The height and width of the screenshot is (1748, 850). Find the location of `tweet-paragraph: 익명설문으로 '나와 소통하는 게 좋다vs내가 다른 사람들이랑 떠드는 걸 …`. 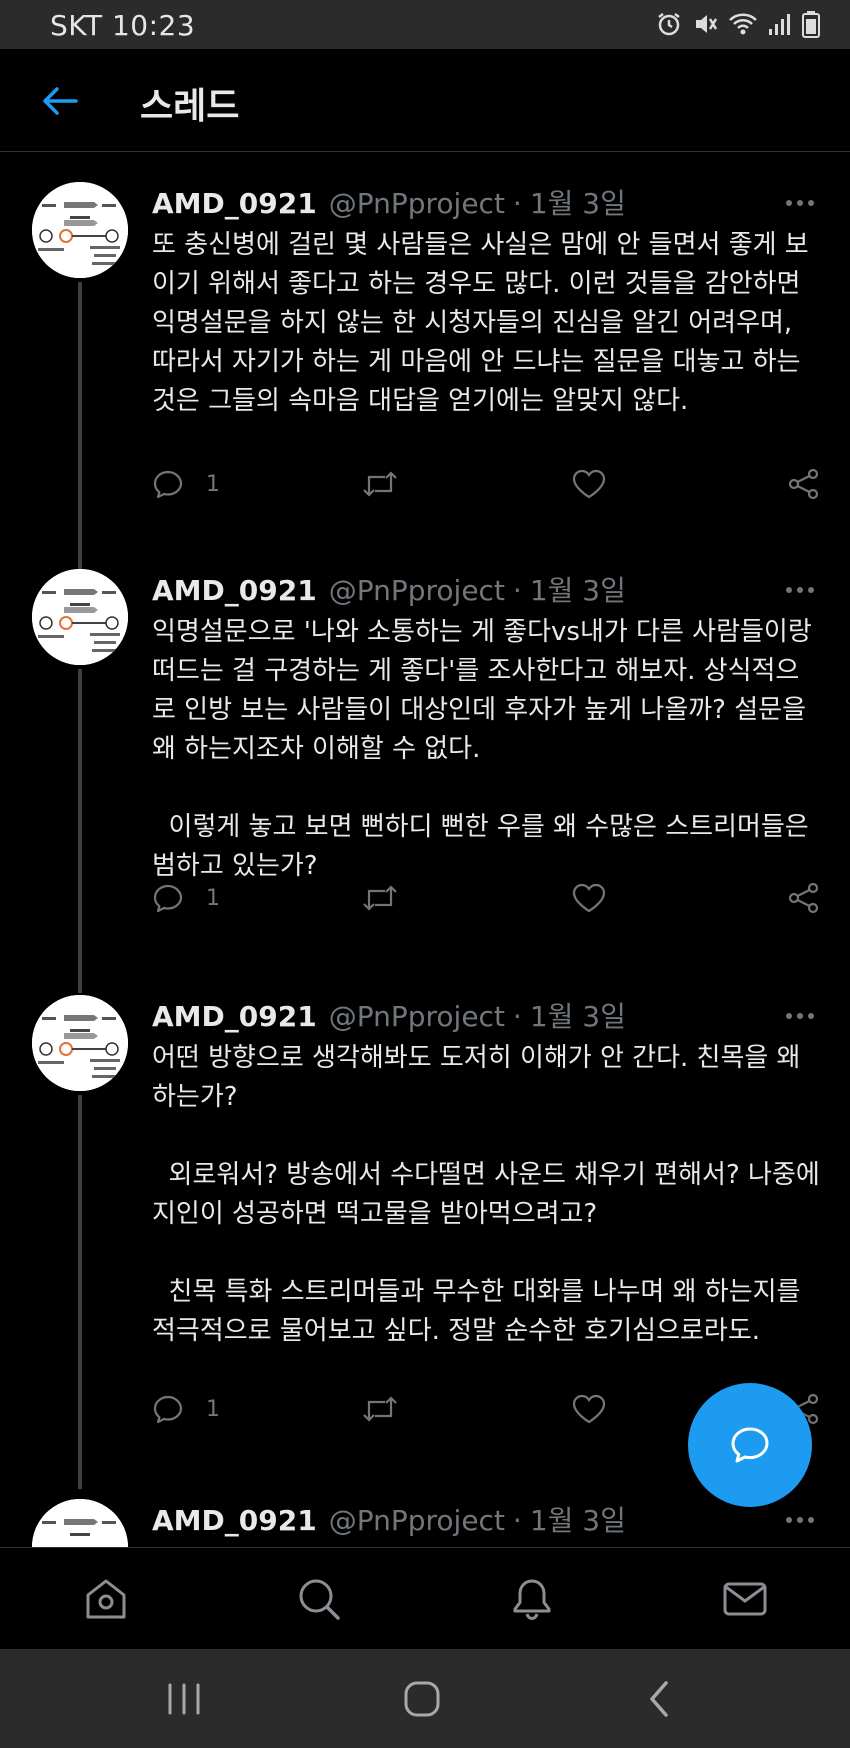

tweet-paragraph: 익명설문으로 '나와 소통하는 게 좋다vs내가 다른 사람들이랑 떠드는 걸 … is located at coordinates (482, 690).